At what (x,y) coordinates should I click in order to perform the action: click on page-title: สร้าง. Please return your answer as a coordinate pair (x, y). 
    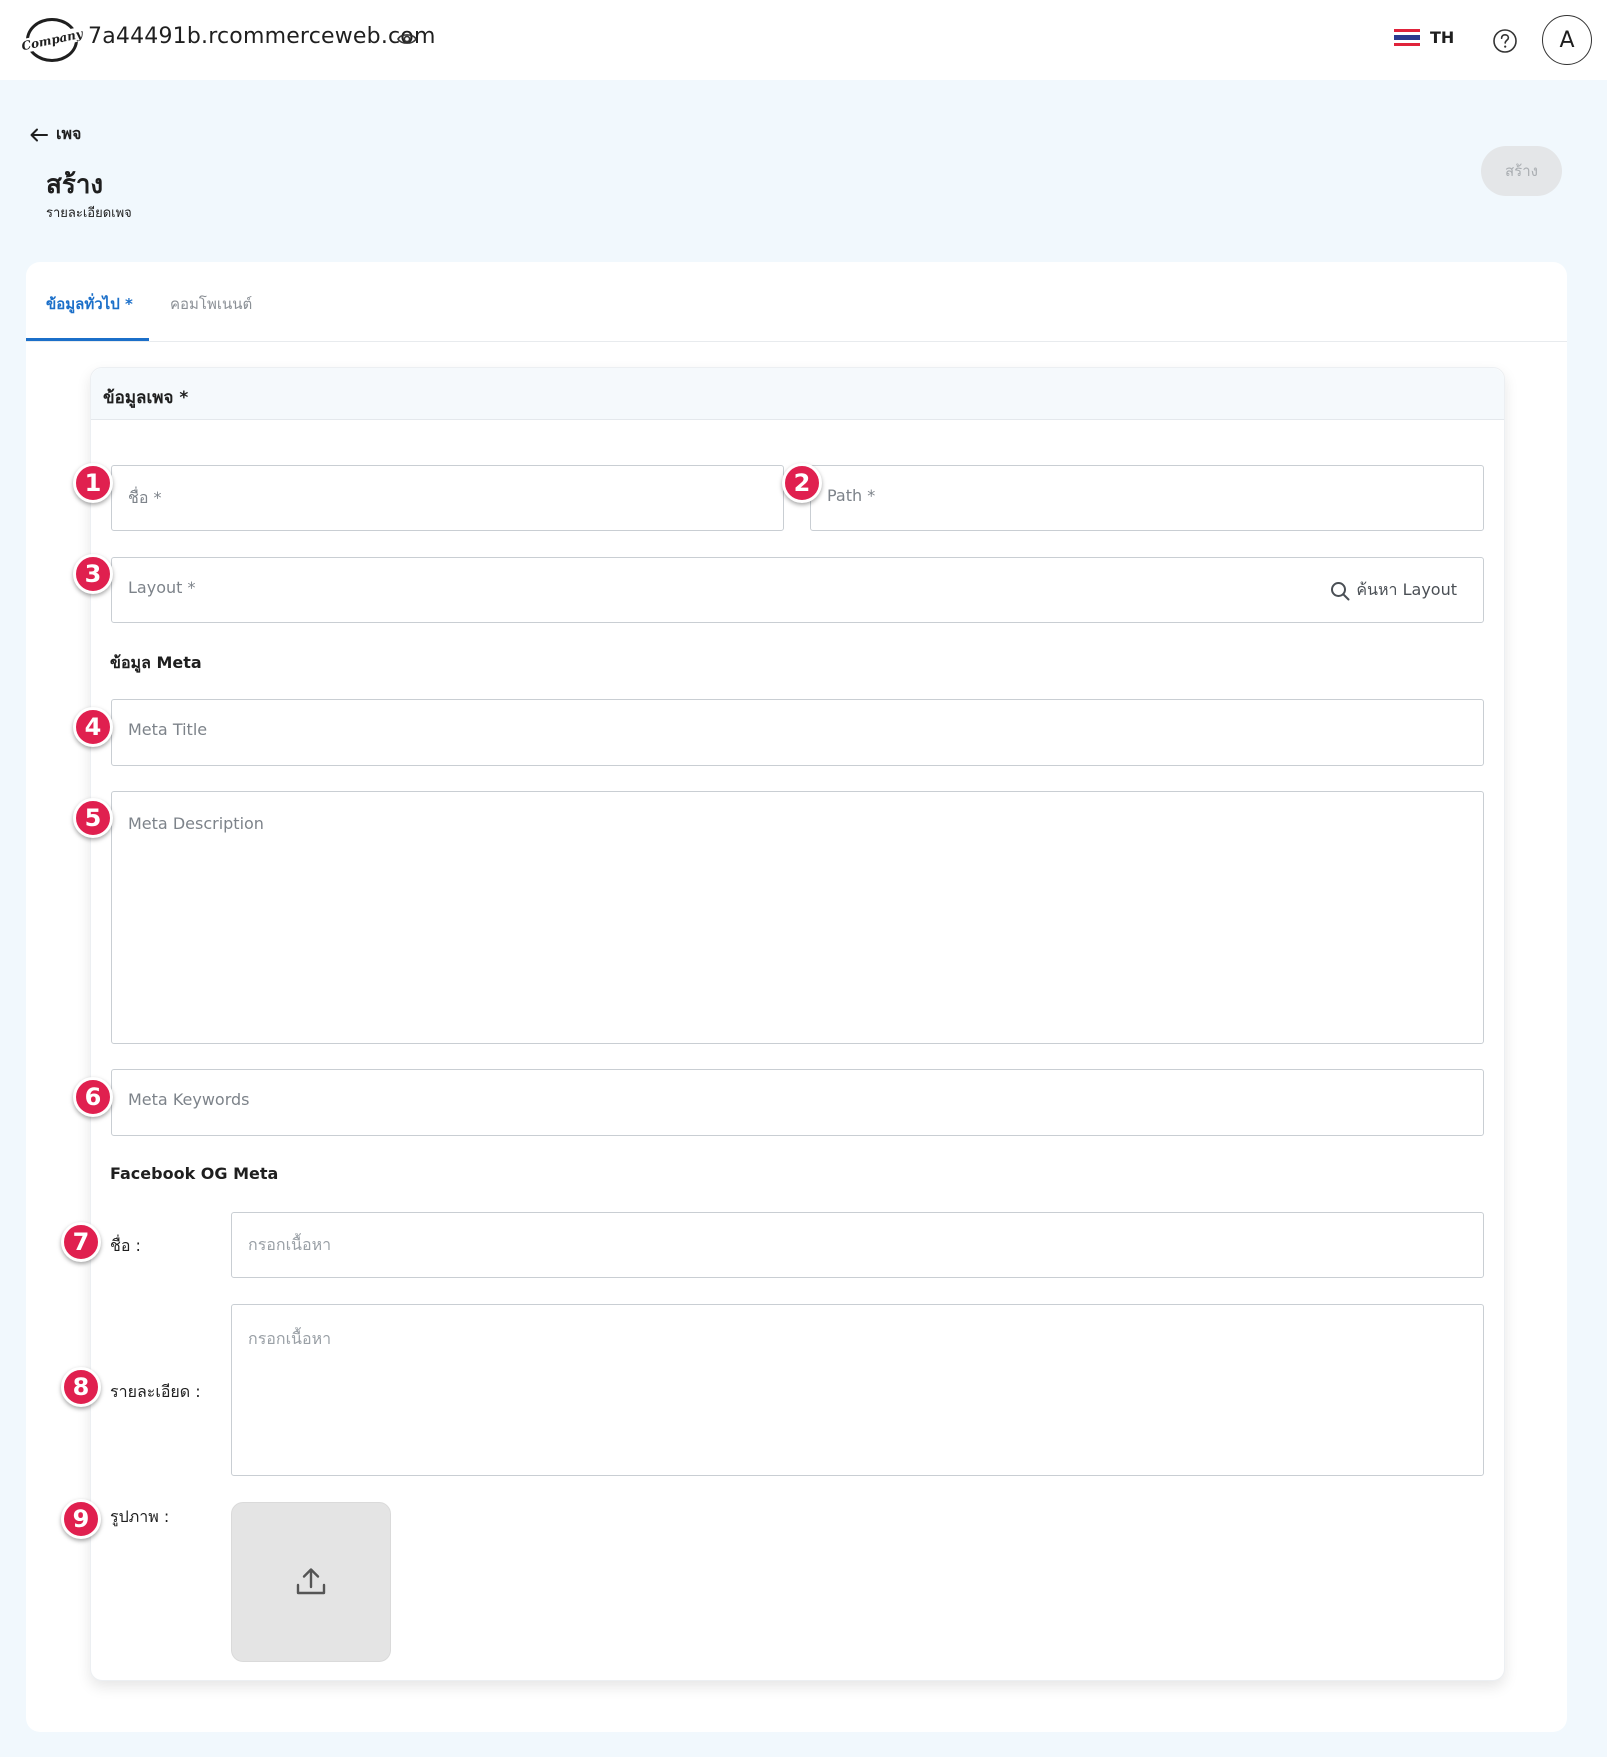
    Looking at the image, I should click on (75, 185).